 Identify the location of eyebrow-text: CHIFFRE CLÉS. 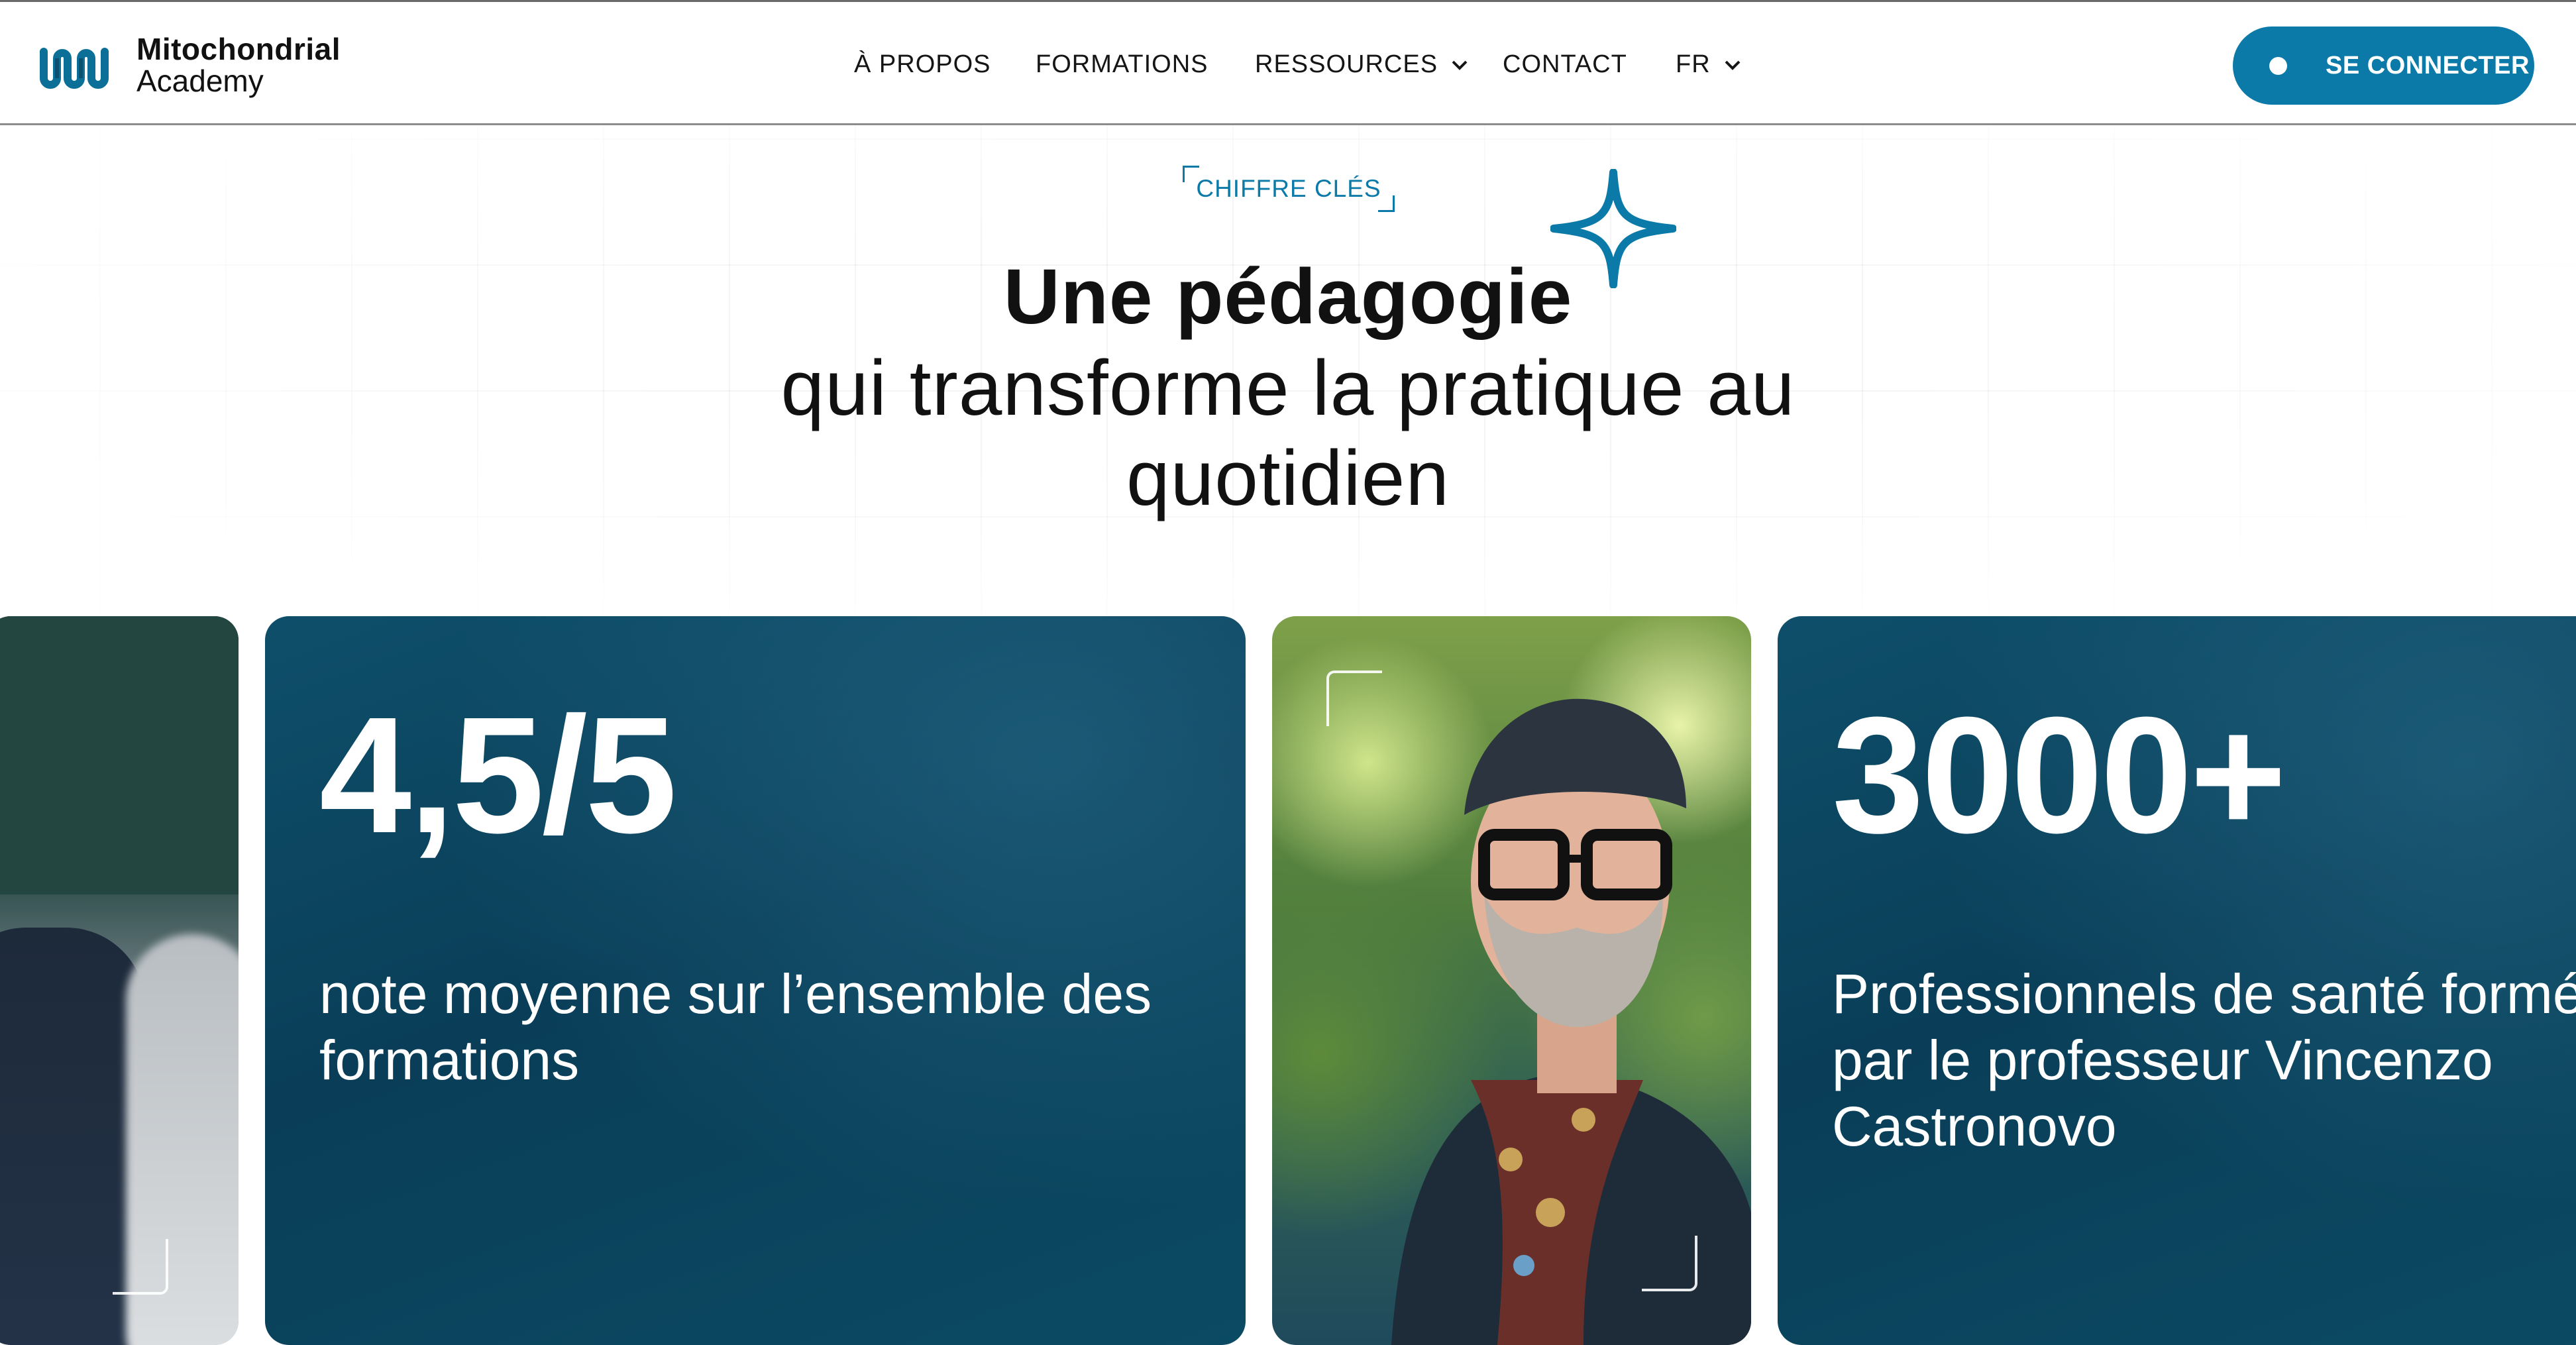
(1288, 188).